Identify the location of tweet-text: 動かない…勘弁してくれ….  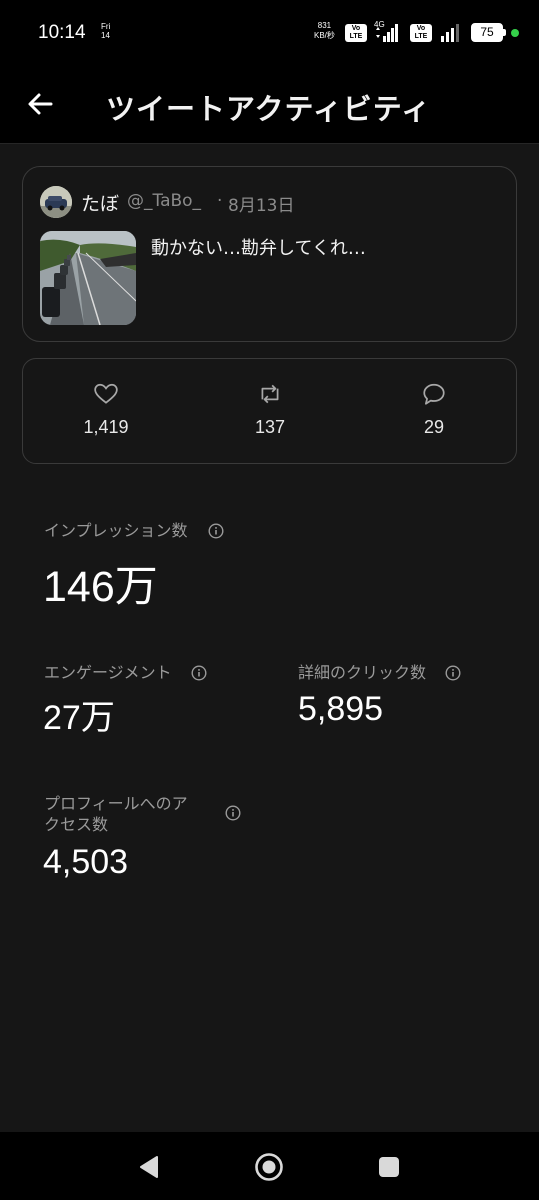
(258, 248).